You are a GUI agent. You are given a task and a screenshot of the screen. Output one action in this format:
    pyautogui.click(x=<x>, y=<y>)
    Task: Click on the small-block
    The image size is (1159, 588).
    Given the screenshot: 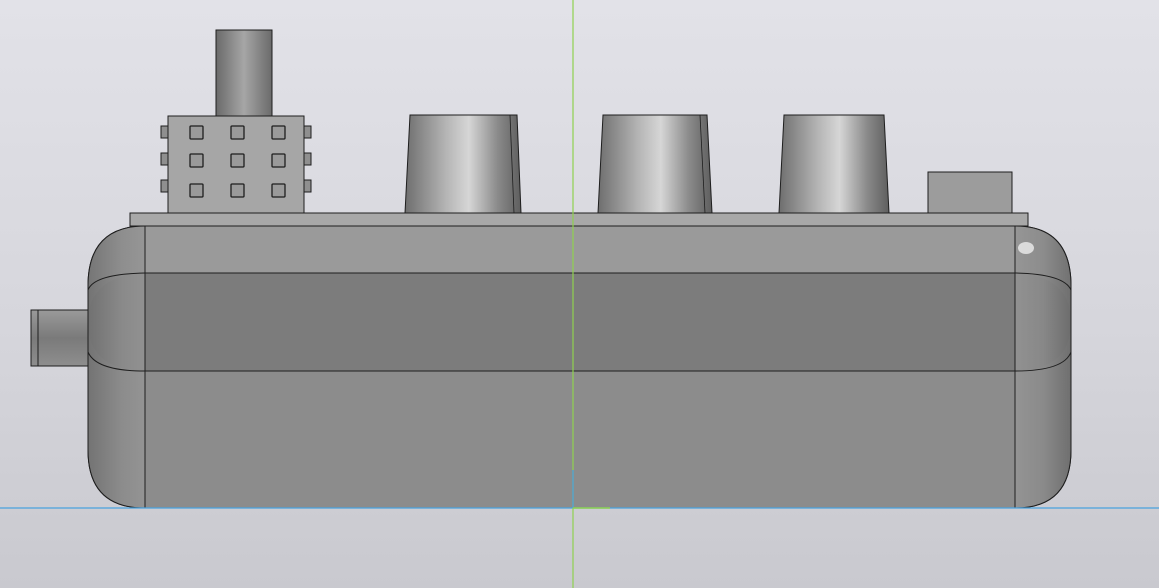 What is the action you would take?
    pyautogui.click(x=970, y=192)
    